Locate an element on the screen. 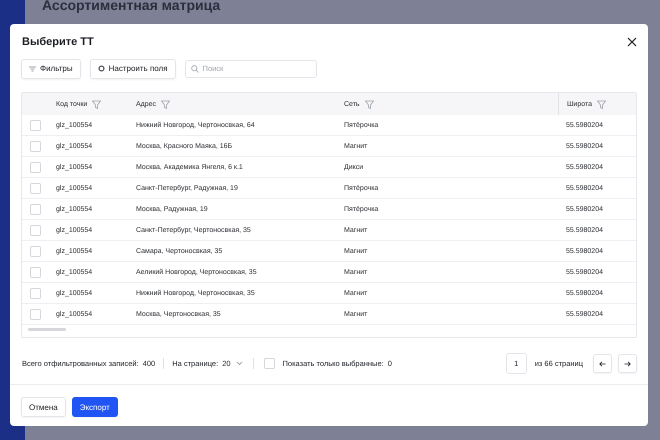 Image resolution: width=660 pixels, height=440 pixels. search-icon is located at coordinates (194, 68).